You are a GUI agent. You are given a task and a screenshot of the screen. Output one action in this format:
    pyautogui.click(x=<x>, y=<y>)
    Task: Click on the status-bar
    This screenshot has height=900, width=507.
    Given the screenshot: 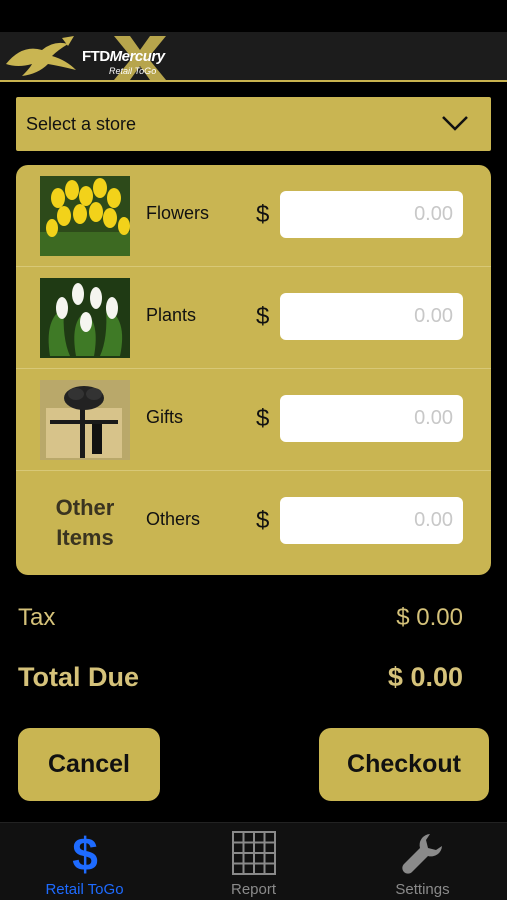 What is the action you would take?
    pyautogui.click(x=253, y=16)
    